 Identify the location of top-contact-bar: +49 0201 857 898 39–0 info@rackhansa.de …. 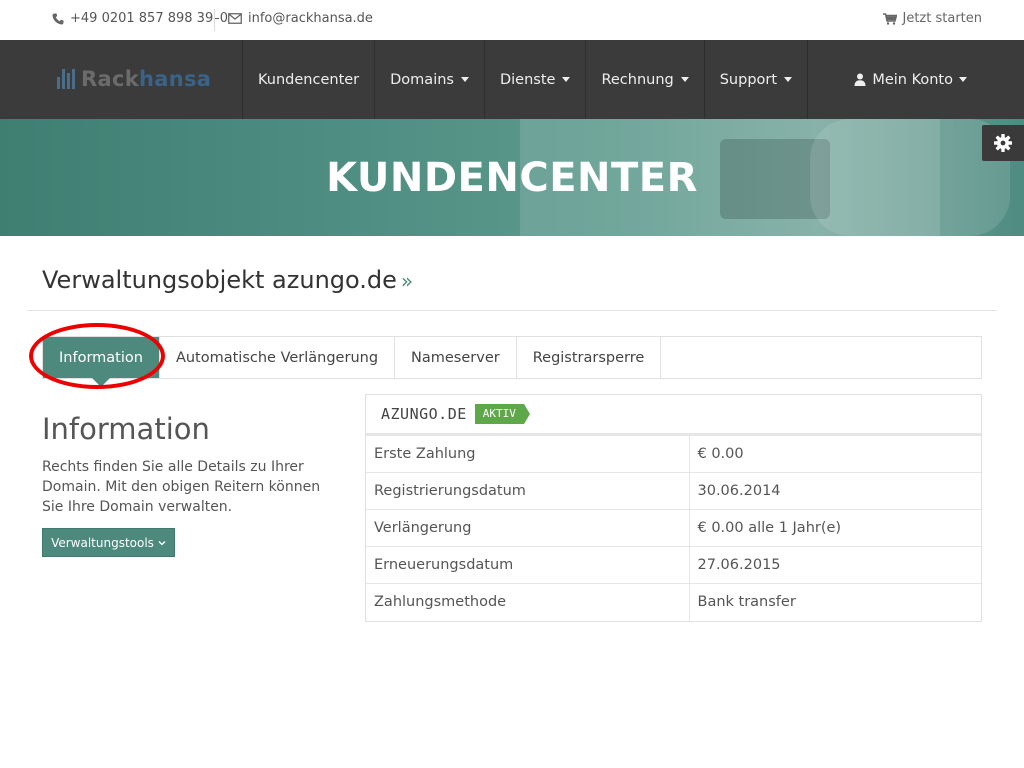
(512, 20).